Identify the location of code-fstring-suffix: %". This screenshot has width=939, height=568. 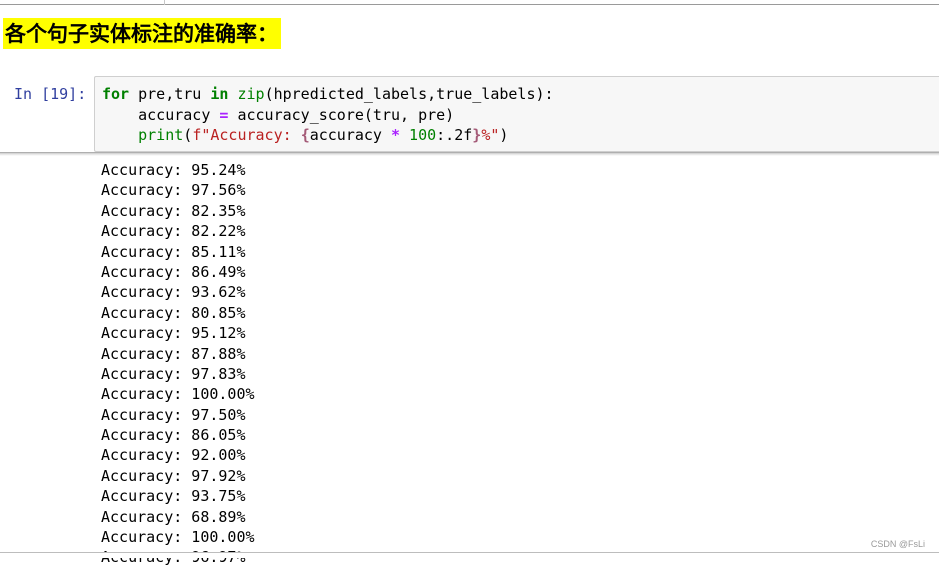
(490, 135).